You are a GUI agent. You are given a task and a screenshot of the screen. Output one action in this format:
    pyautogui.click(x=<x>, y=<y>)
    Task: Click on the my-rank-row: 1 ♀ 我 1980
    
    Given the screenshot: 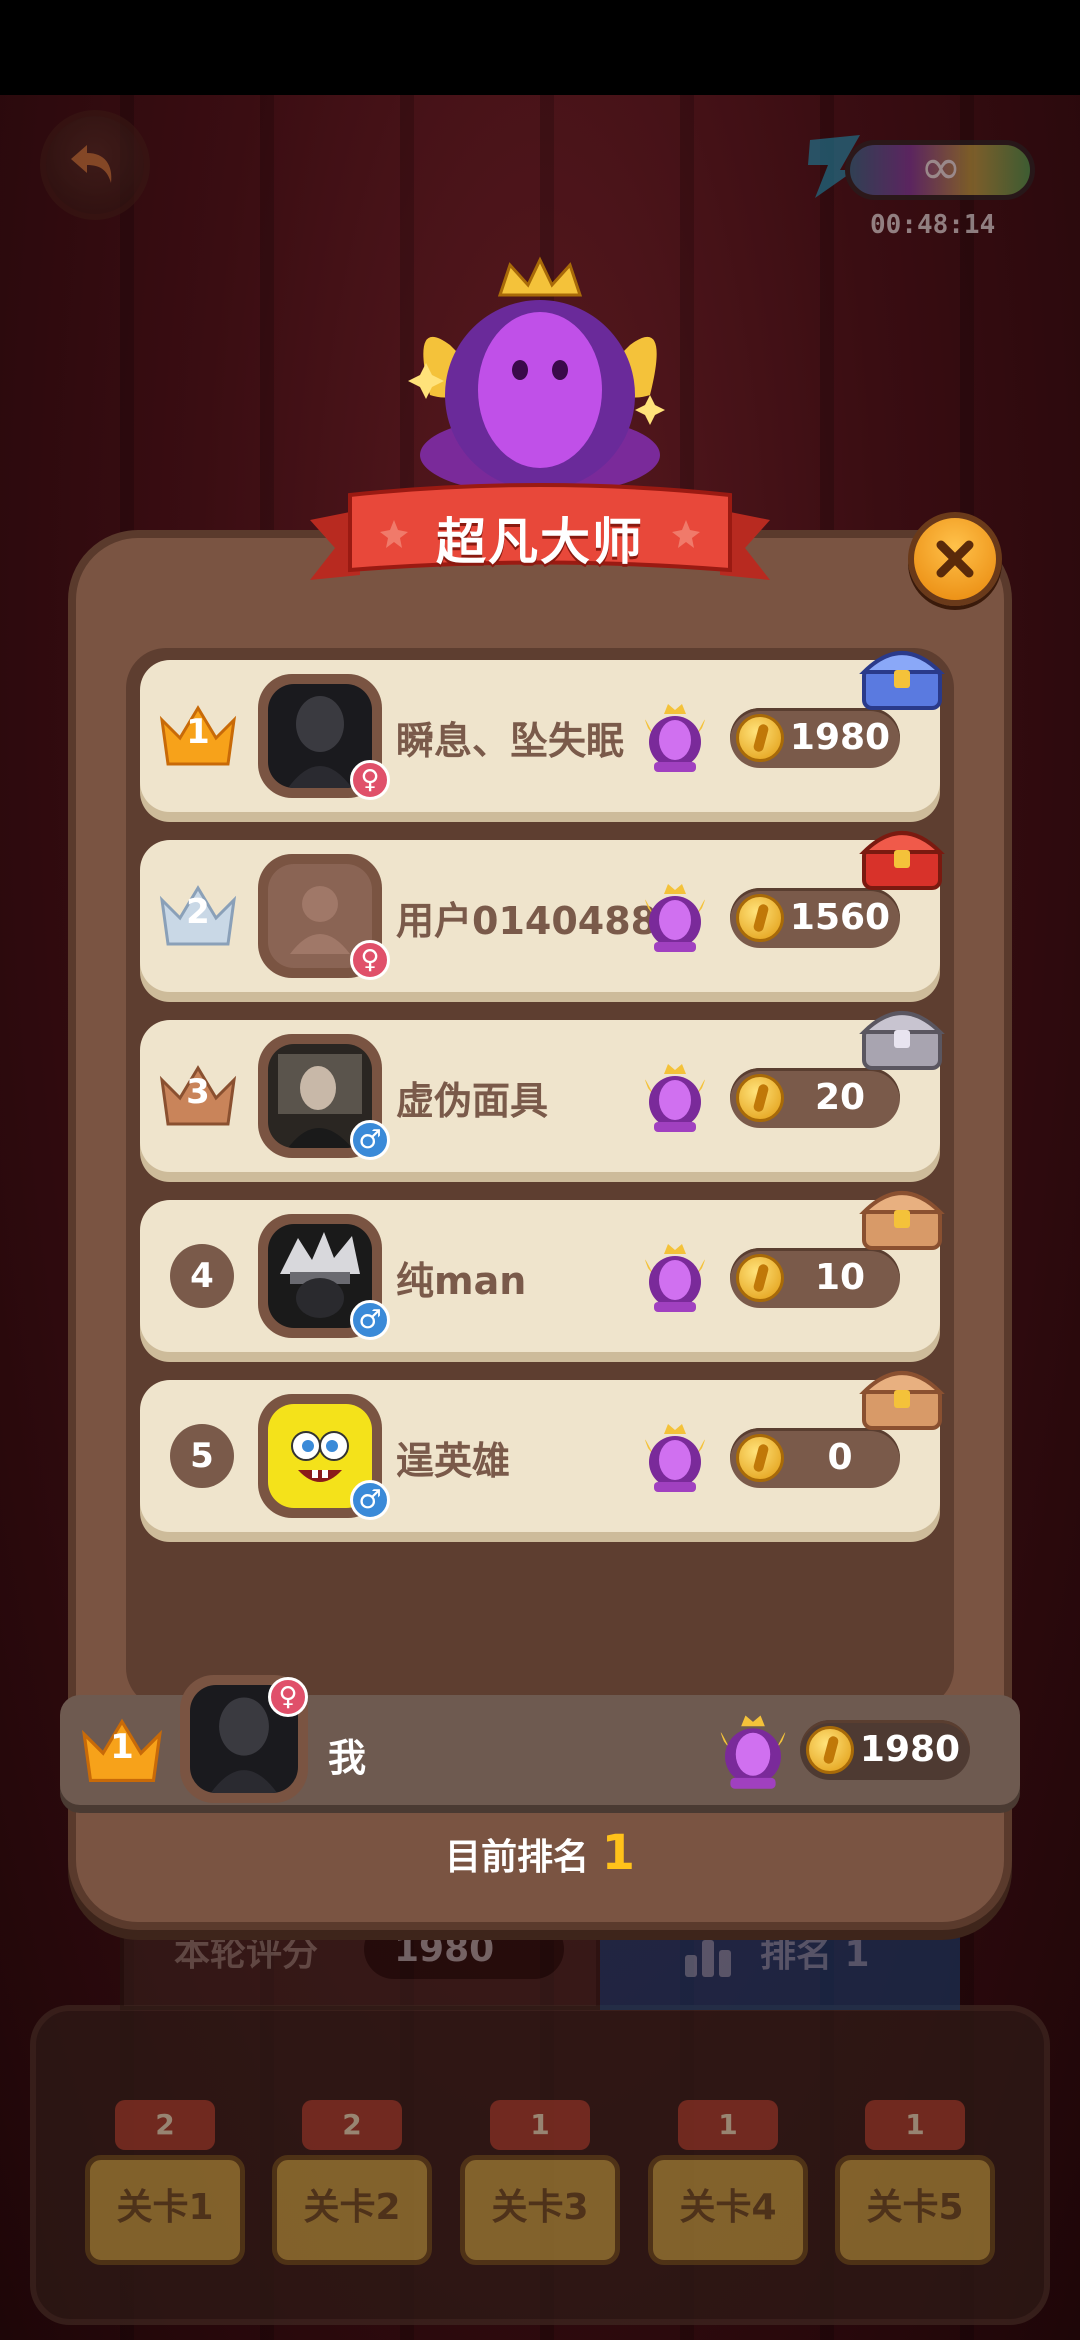 What is the action you would take?
    pyautogui.click(x=540, y=1740)
    